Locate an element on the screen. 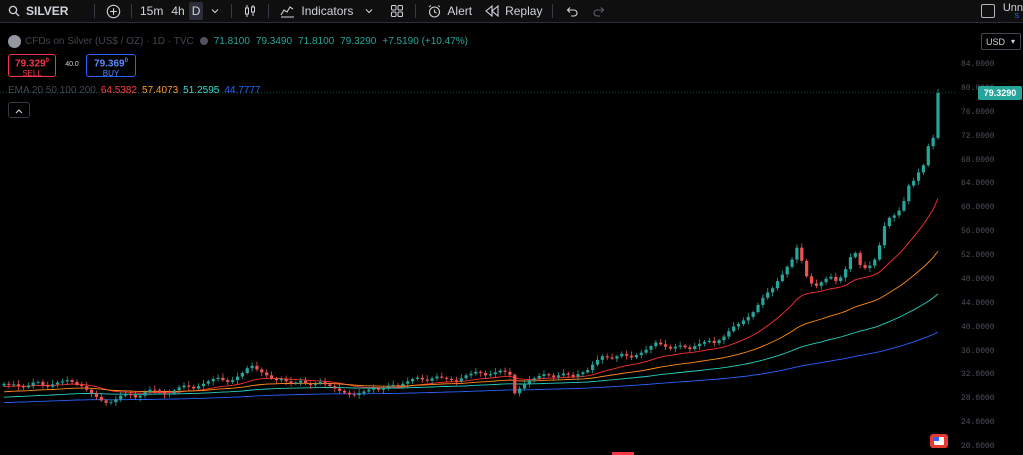 The height and width of the screenshot is (455, 1023). user-menu: Unn is located at coordinates (1013, 8).